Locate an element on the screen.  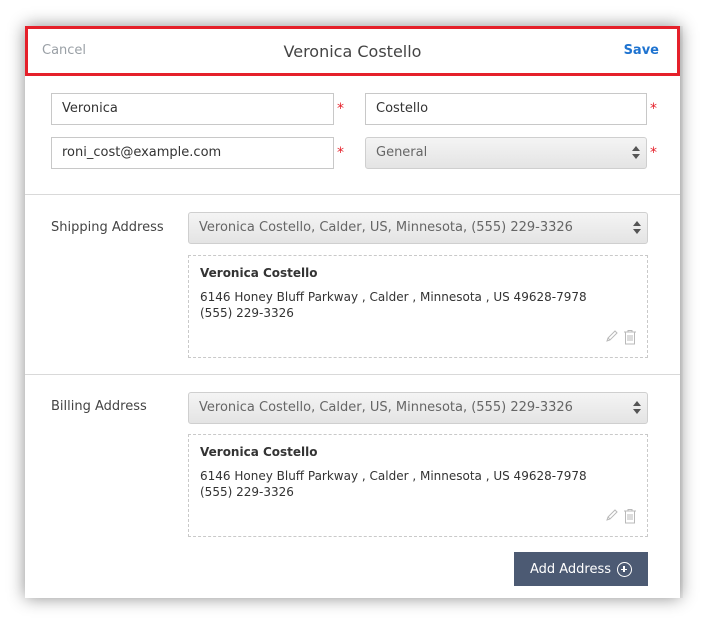
customer-group-select: General is located at coordinates (506, 153).